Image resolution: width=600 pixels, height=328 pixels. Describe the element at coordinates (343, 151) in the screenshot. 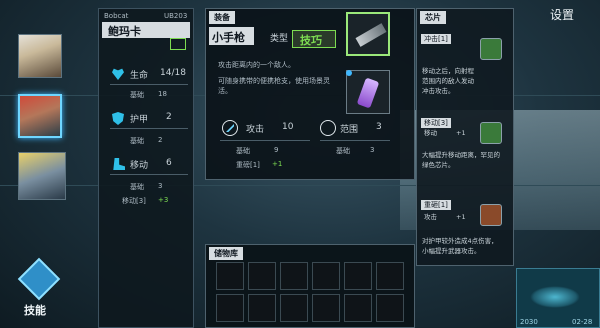

I see `range-base-label: 基础` at that location.